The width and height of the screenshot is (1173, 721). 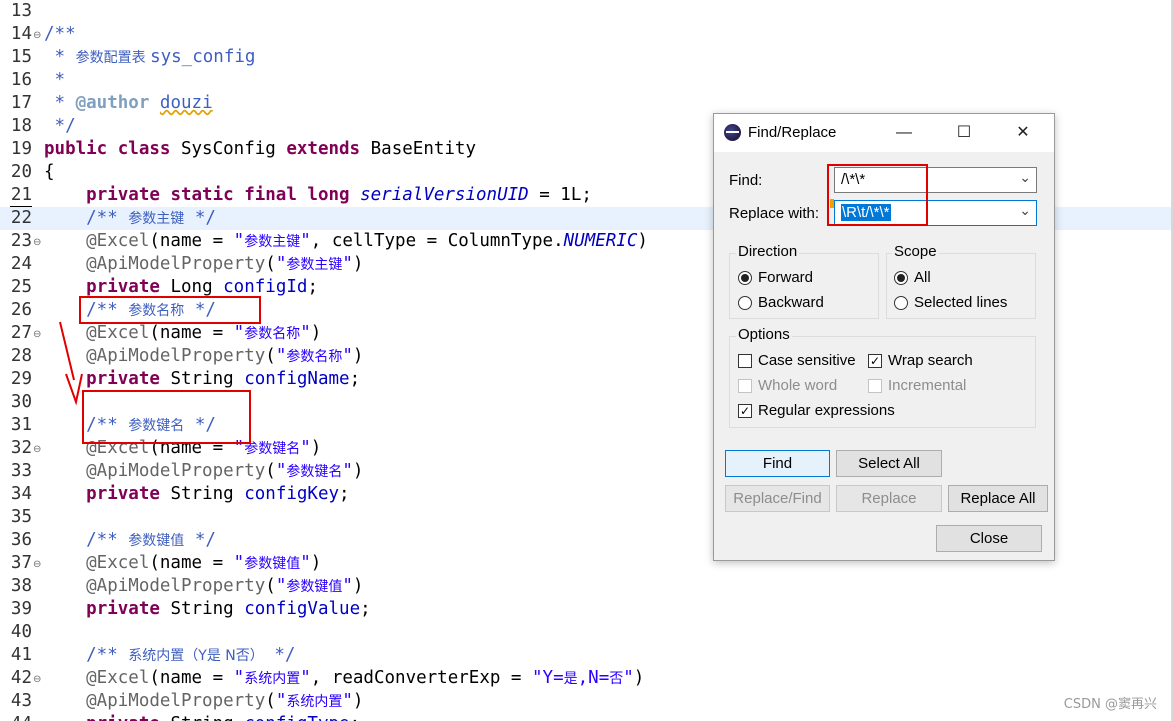 What do you see at coordinates (777, 463) in the screenshot?
I see `find-button: Find` at bounding box center [777, 463].